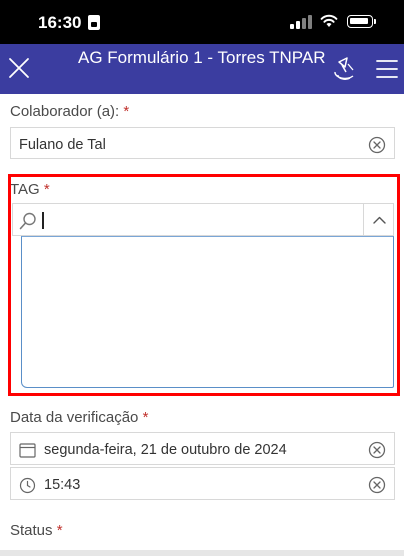  Describe the element at coordinates (62, 145) in the screenshot. I see `colaborador-value: Fulano de Tal` at that location.